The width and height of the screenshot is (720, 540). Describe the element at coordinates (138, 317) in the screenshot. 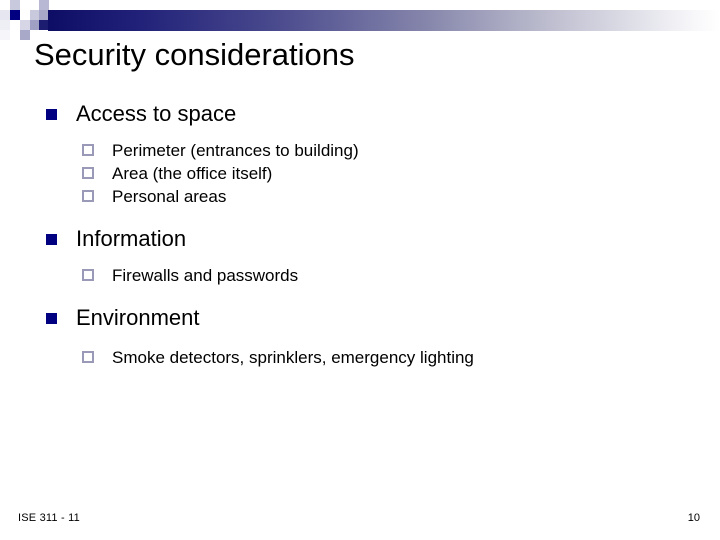

I see `section-heading-label: Environment` at that location.